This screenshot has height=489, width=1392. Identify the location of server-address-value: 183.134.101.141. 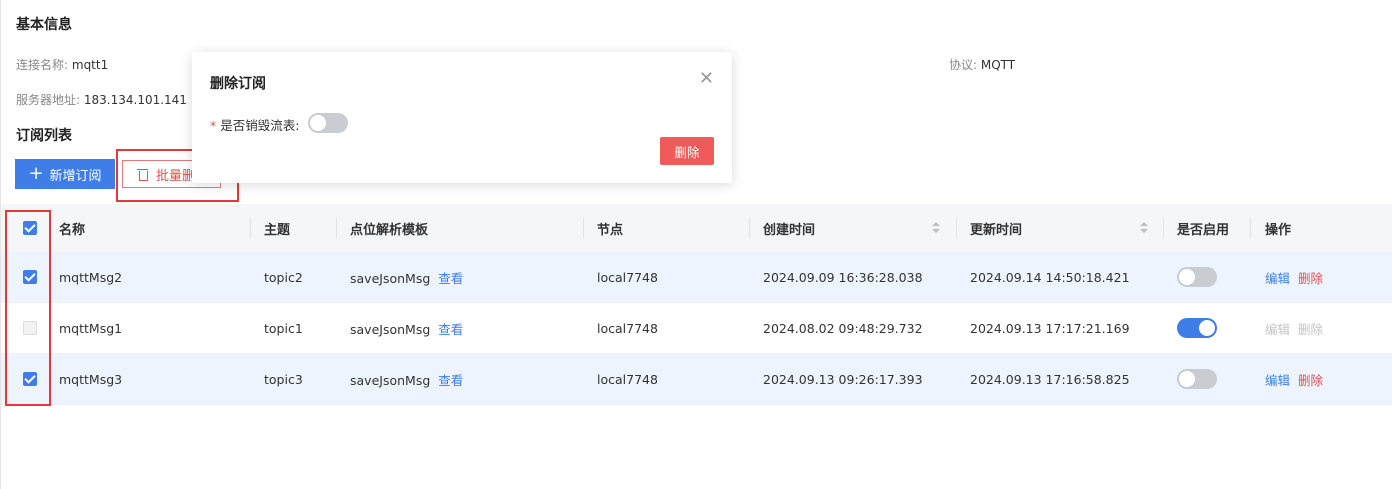
(135, 100).